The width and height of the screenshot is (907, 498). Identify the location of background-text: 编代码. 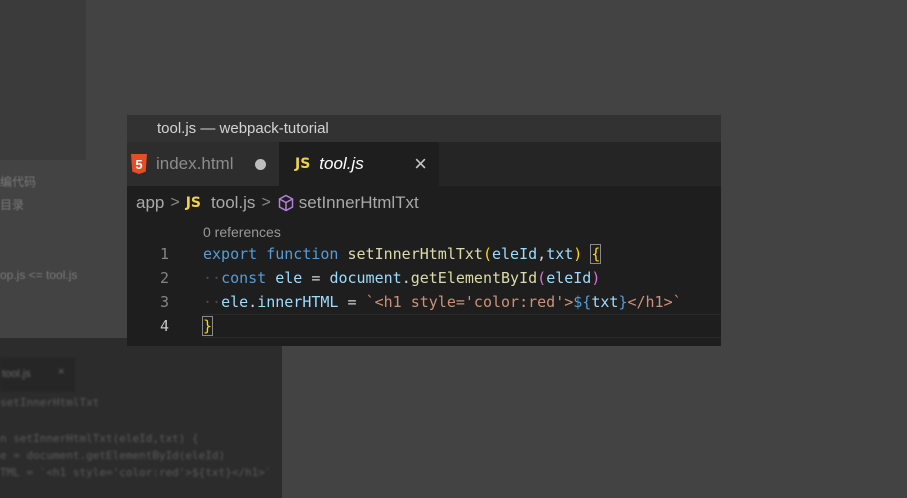
(18, 182).